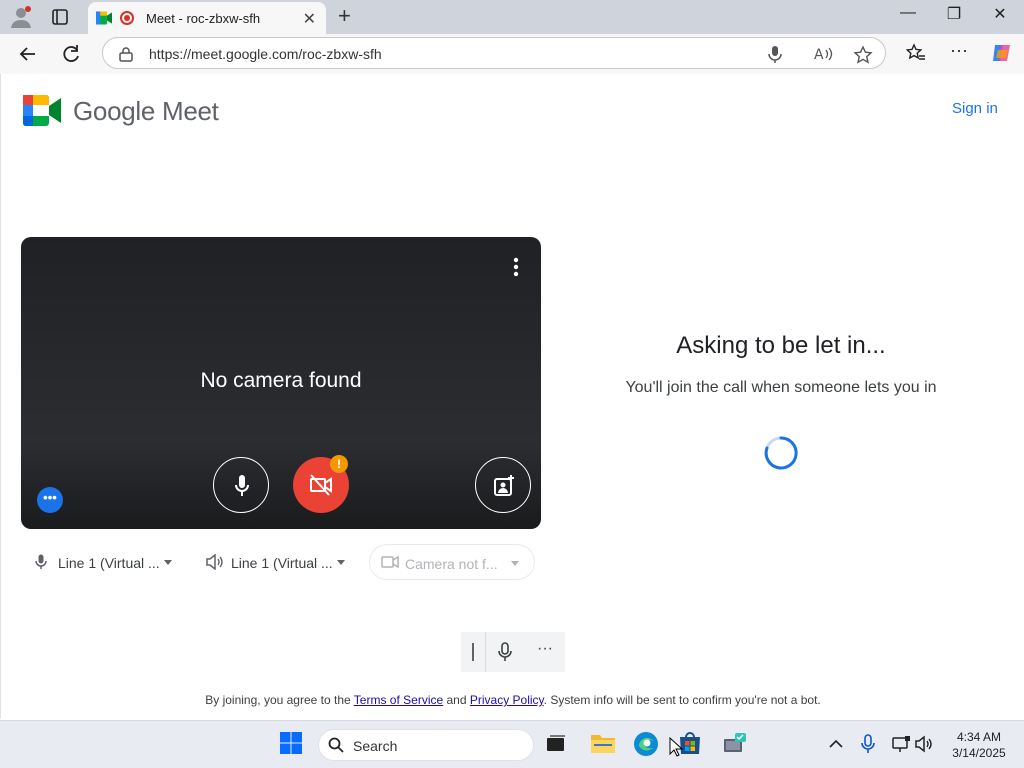  Describe the element at coordinates (959, 50) in the screenshot. I see `settings-more-icon: ···` at that location.